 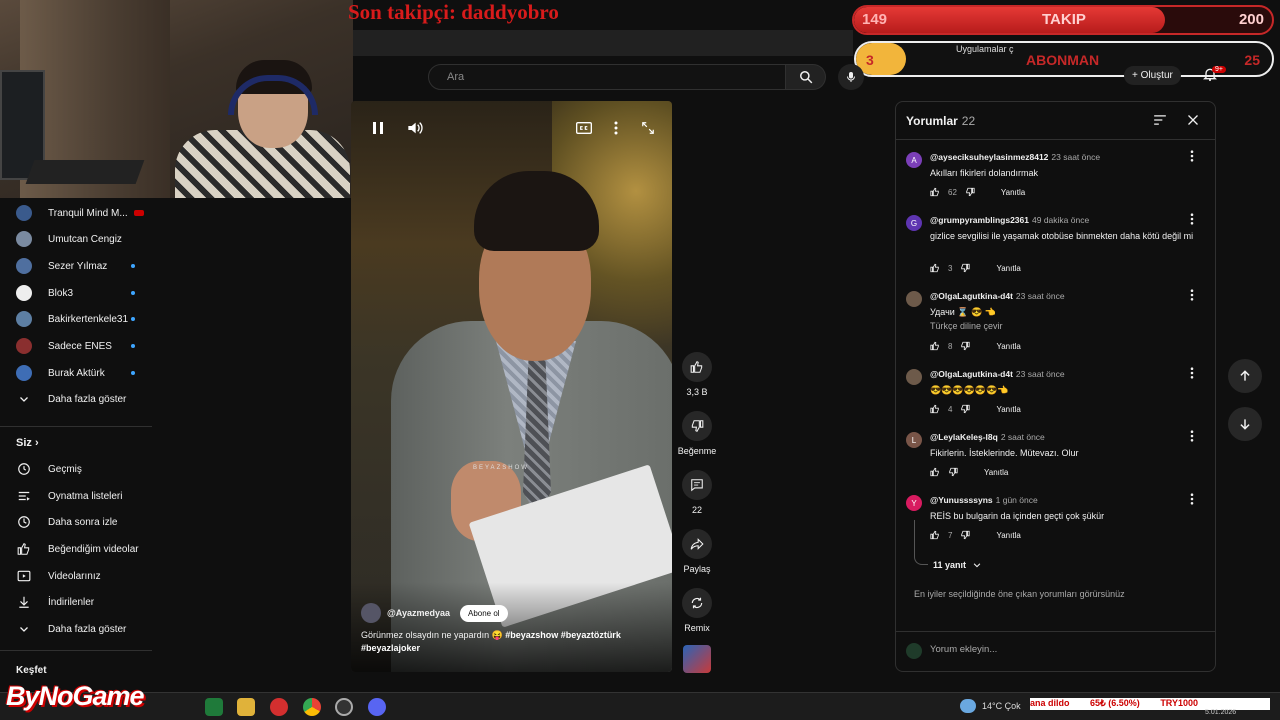 What do you see at coordinates (697, 433) in the screenshot?
I see `dislike-button: Beğenme` at bounding box center [697, 433].